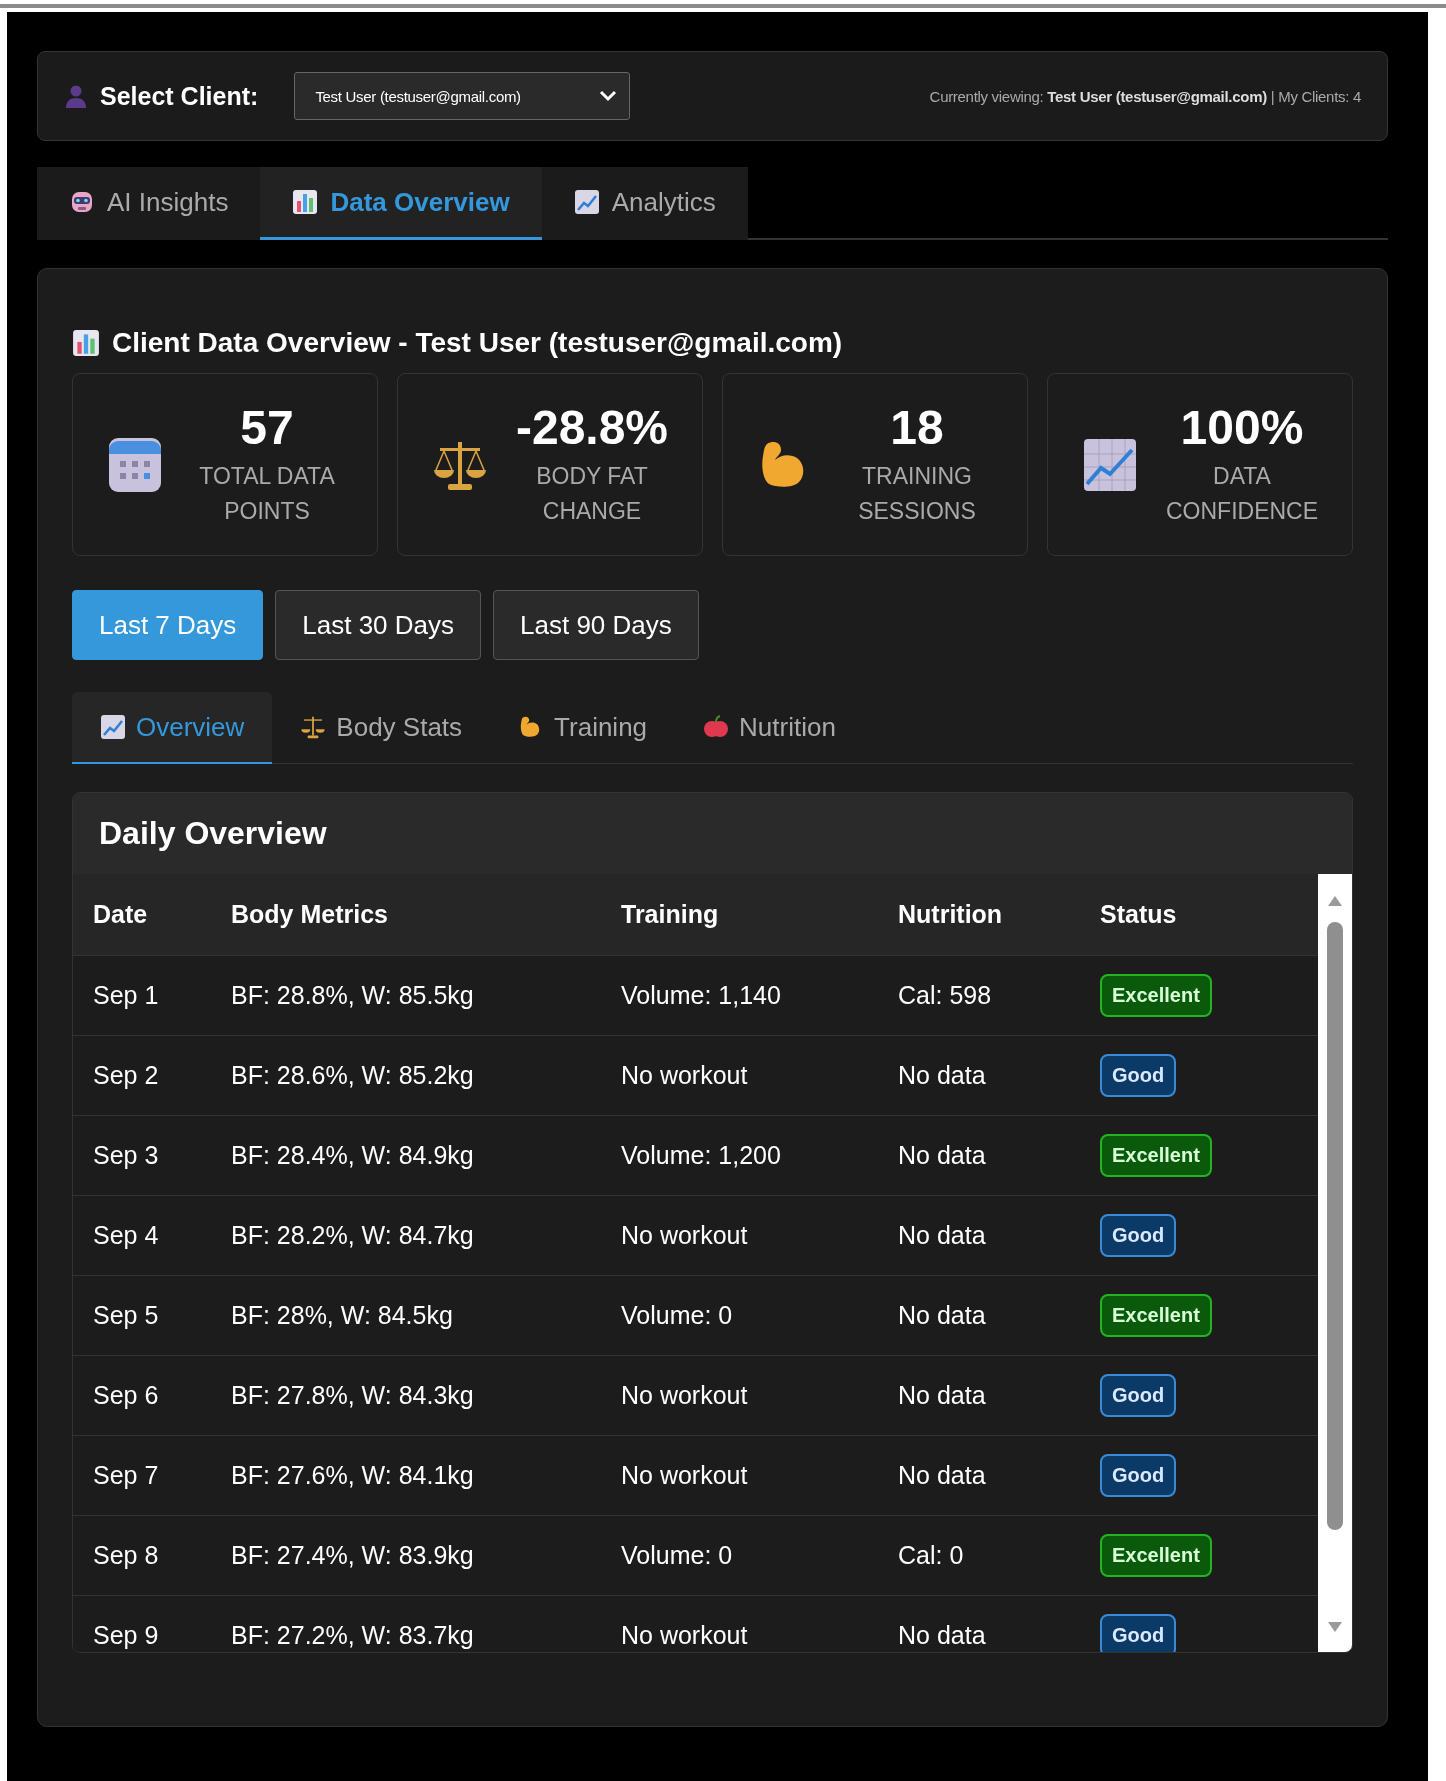 The height and width of the screenshot is (1781, 1446). Describe the element at coordinates (381, 728) in the screenshot. I see `tab: Body Stats` at that location.